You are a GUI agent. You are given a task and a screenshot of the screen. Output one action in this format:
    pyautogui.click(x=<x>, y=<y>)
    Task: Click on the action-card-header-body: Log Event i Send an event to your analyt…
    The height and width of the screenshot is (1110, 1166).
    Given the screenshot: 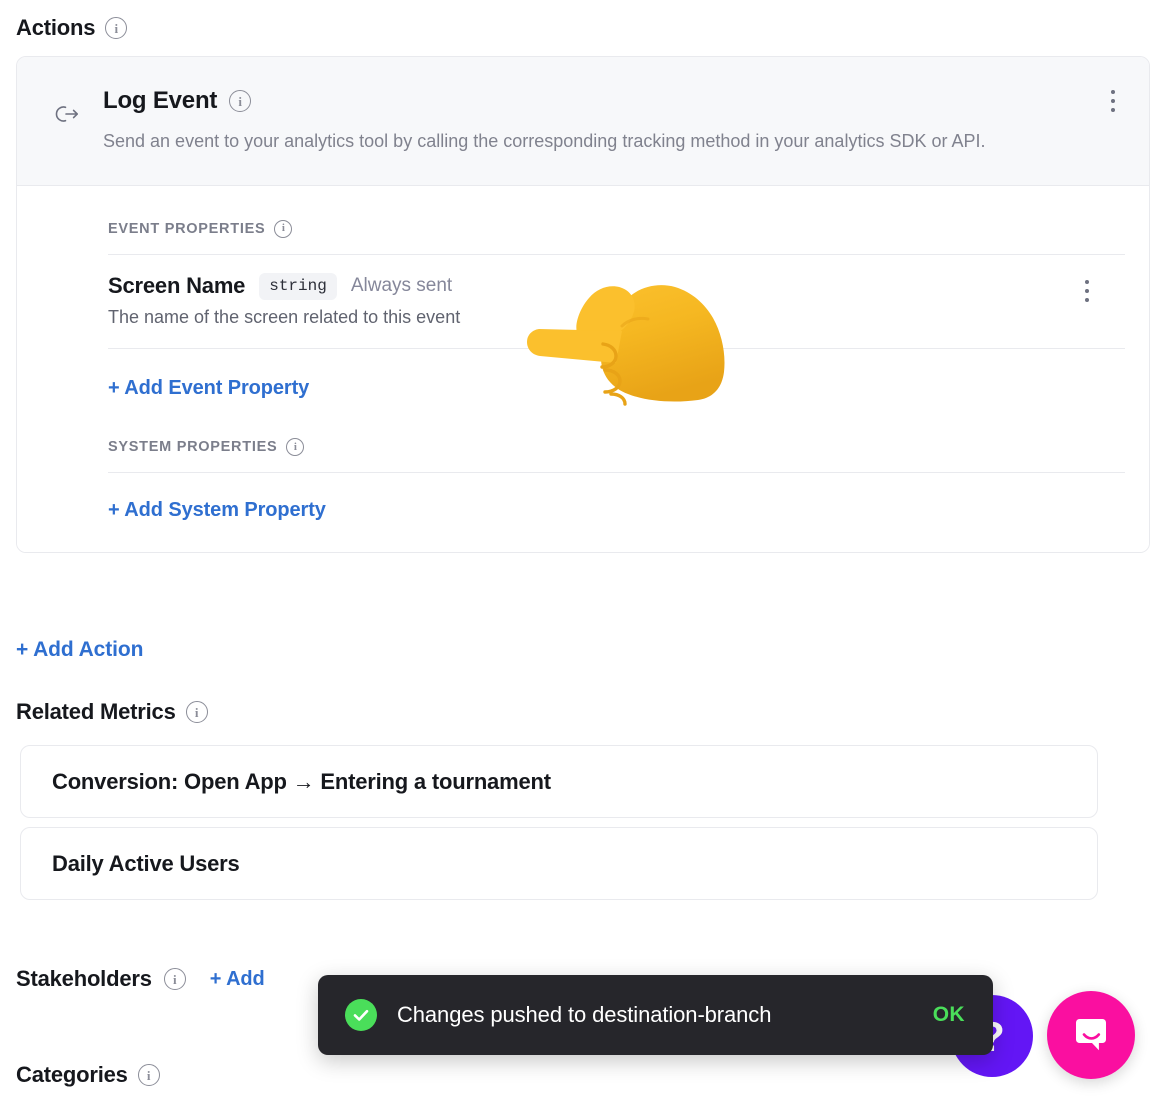 What is the action you would take?
    pyautogui.click(x=614, y=122)
    